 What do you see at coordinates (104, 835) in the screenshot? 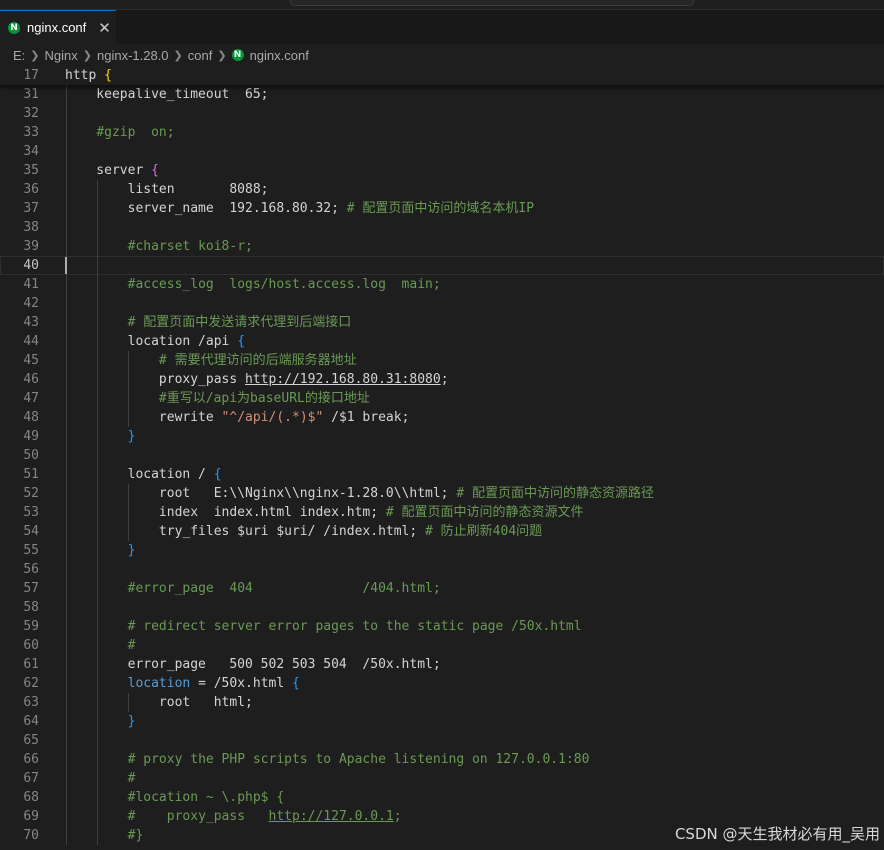
I see `code-text: #}` at bounding box center [104, 835].